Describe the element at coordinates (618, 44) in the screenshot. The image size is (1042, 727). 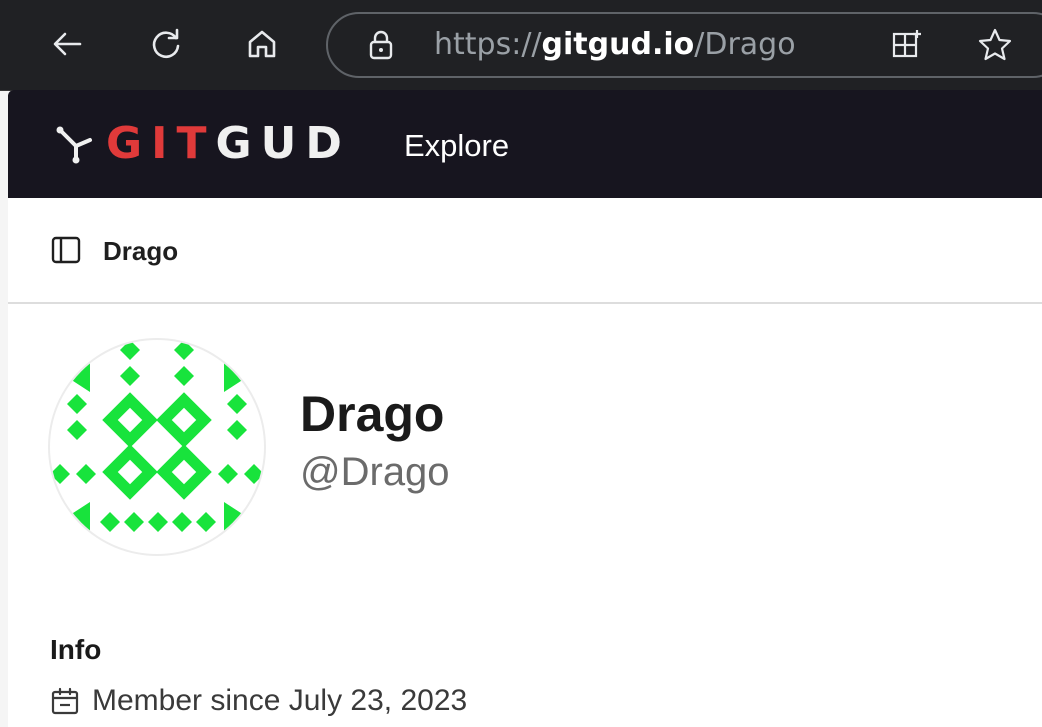
I see `url-host: gitgud.io` at that location.